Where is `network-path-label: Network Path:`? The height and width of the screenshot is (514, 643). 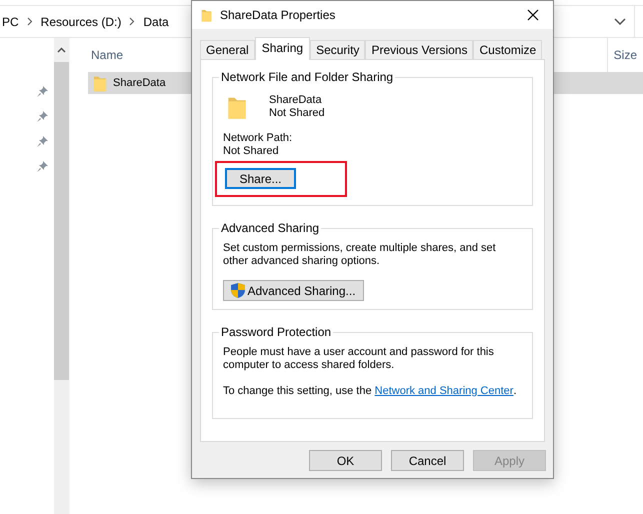 network-path-label: Network Path: is located at coordinates (258, 138).